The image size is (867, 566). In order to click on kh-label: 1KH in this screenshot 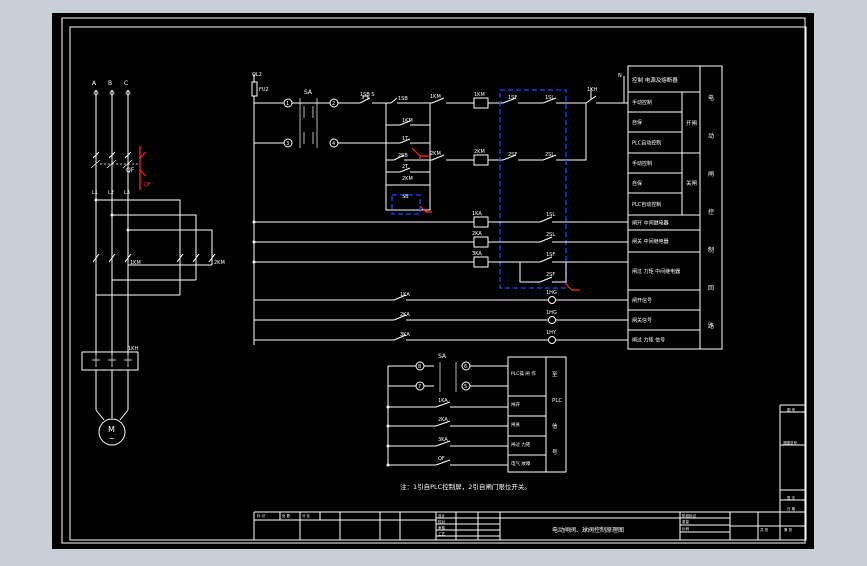, I will do `click(133, 349)`.